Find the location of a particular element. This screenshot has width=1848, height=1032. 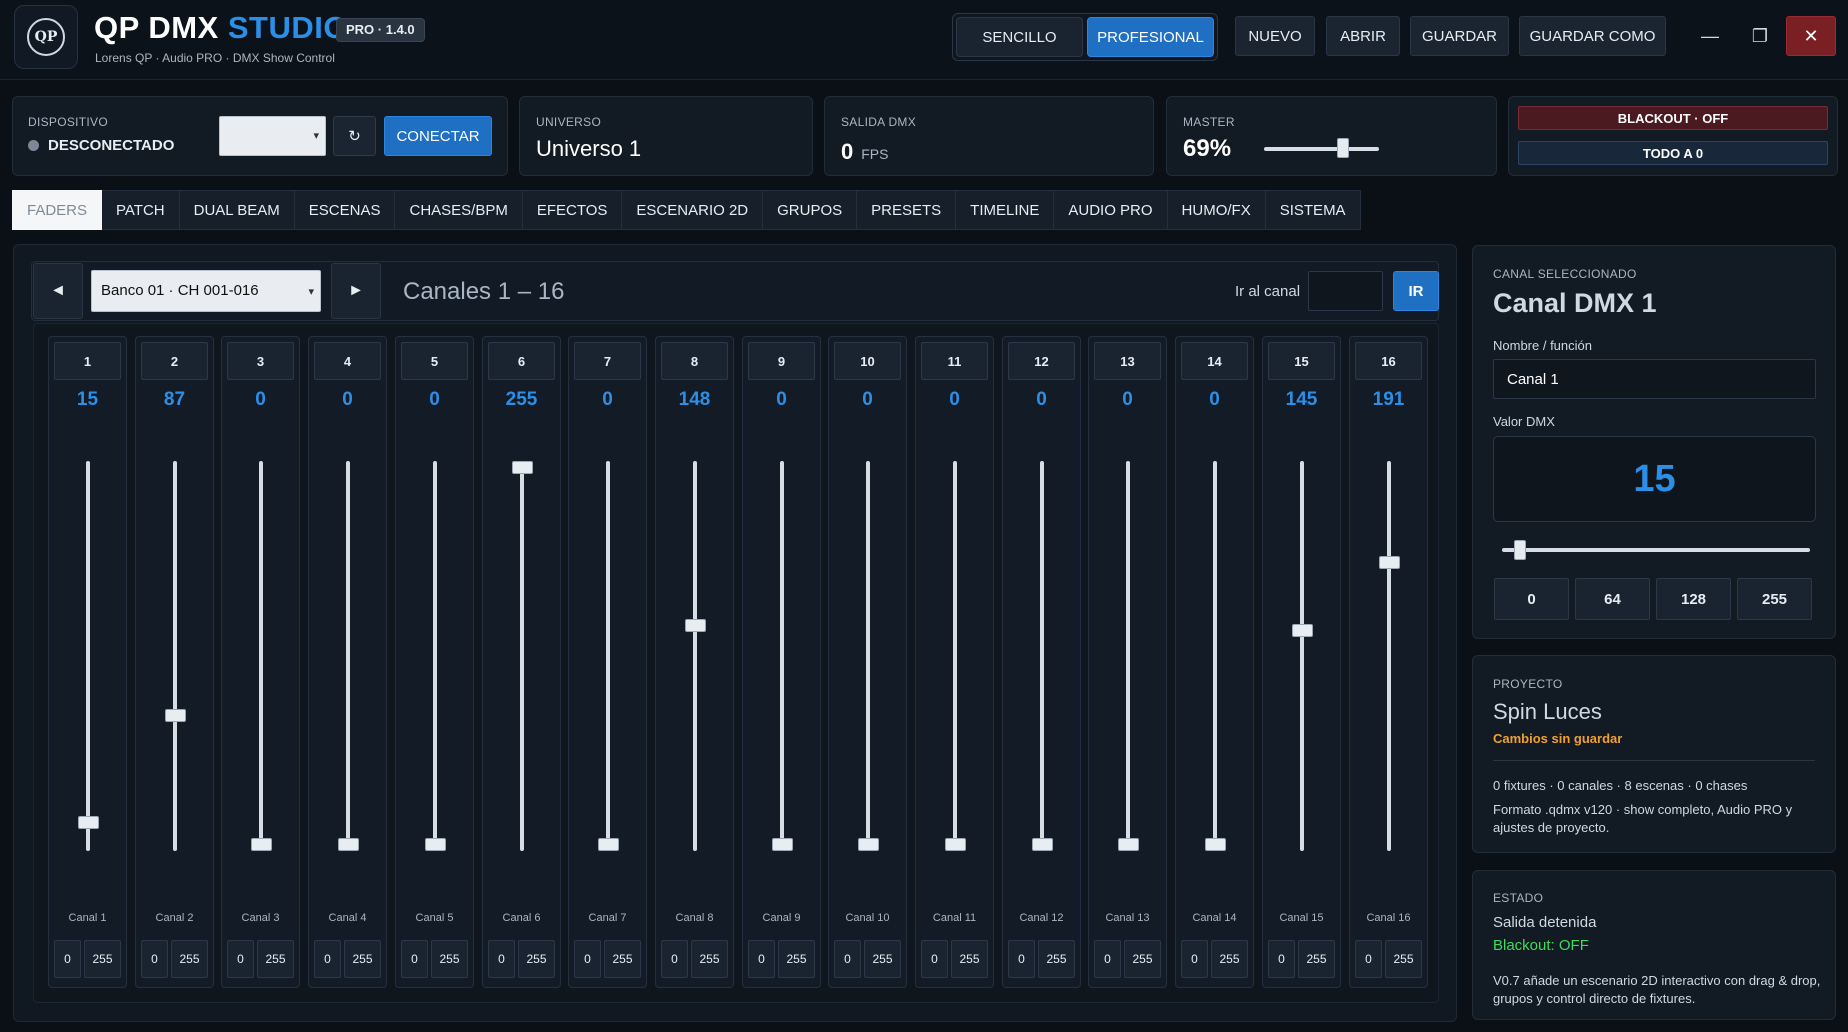

channel-number-button: 15 is located at coordinates (1301, 361).